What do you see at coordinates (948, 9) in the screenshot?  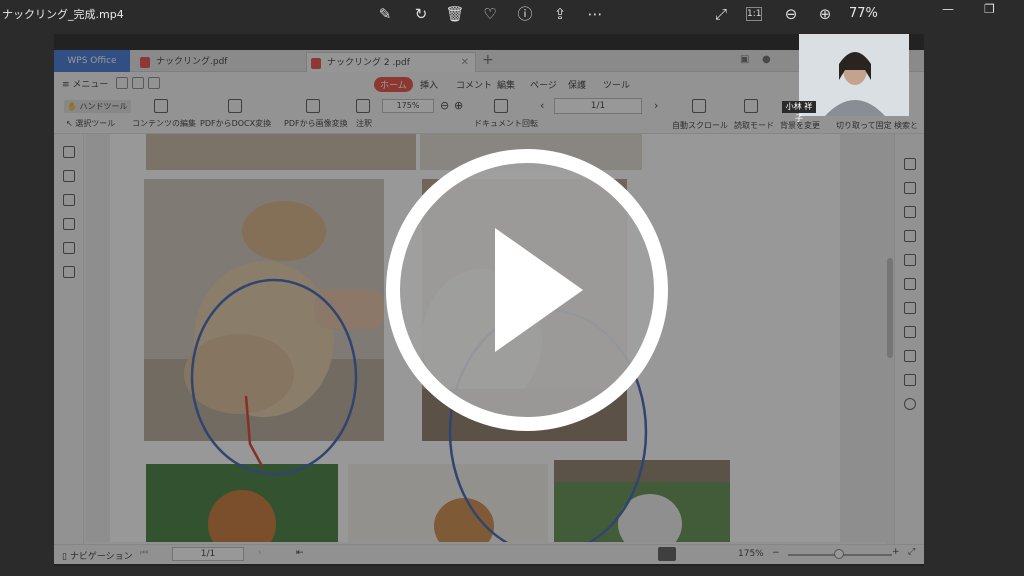 I see `minimize-icon: —` at bounding box center [948, 9].